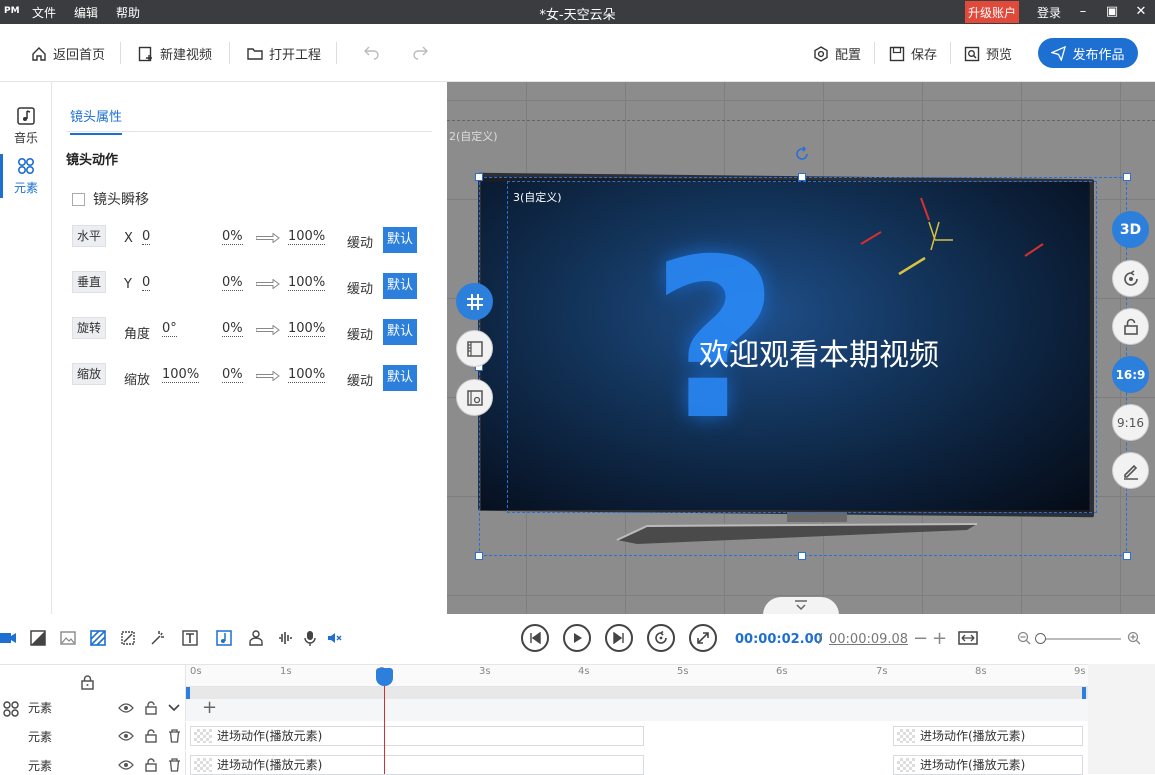 The image size is (1155, 775). I want to click on background-icon, so click(98, 638).